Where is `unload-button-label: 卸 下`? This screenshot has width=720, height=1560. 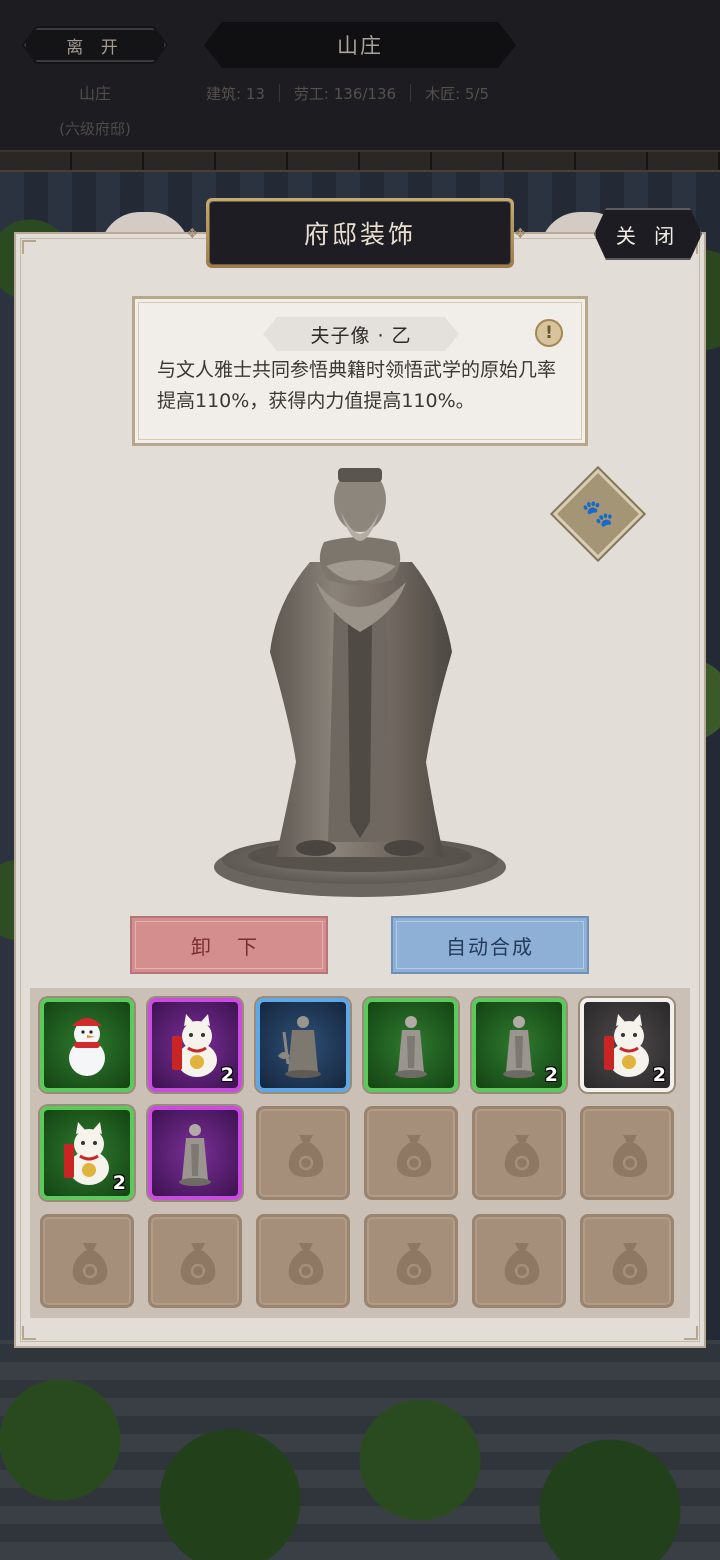 unload-button-label: 卸 下 is located at coordinates (229, 946).